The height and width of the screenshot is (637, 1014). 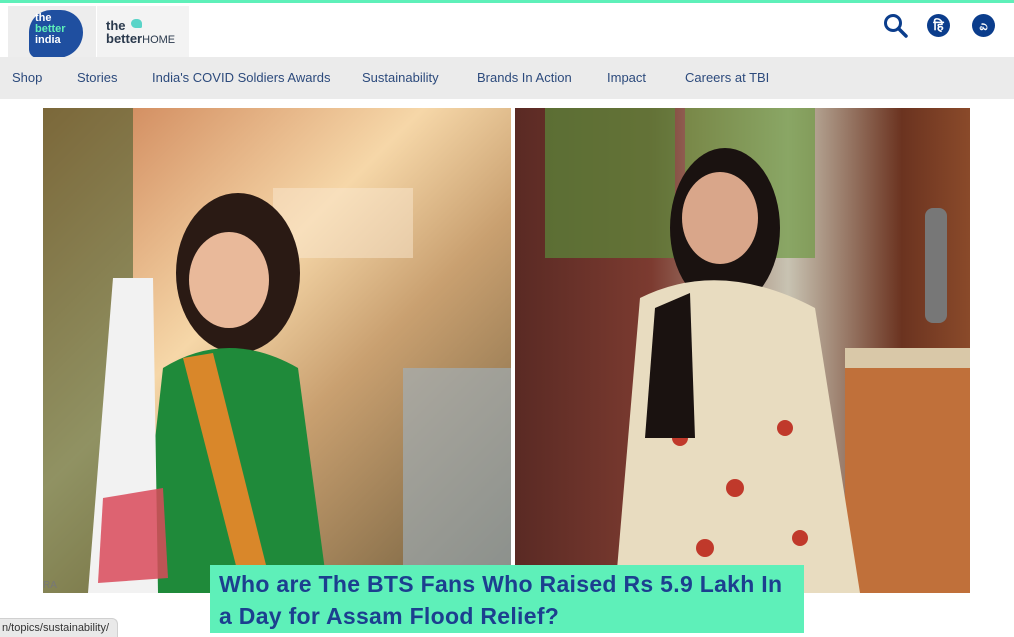 What do you see at coordinates (524, 77) in the screenshot?
I see `nav-item-brands-in-action: Brands In Action` at bounding box center [524, 77].